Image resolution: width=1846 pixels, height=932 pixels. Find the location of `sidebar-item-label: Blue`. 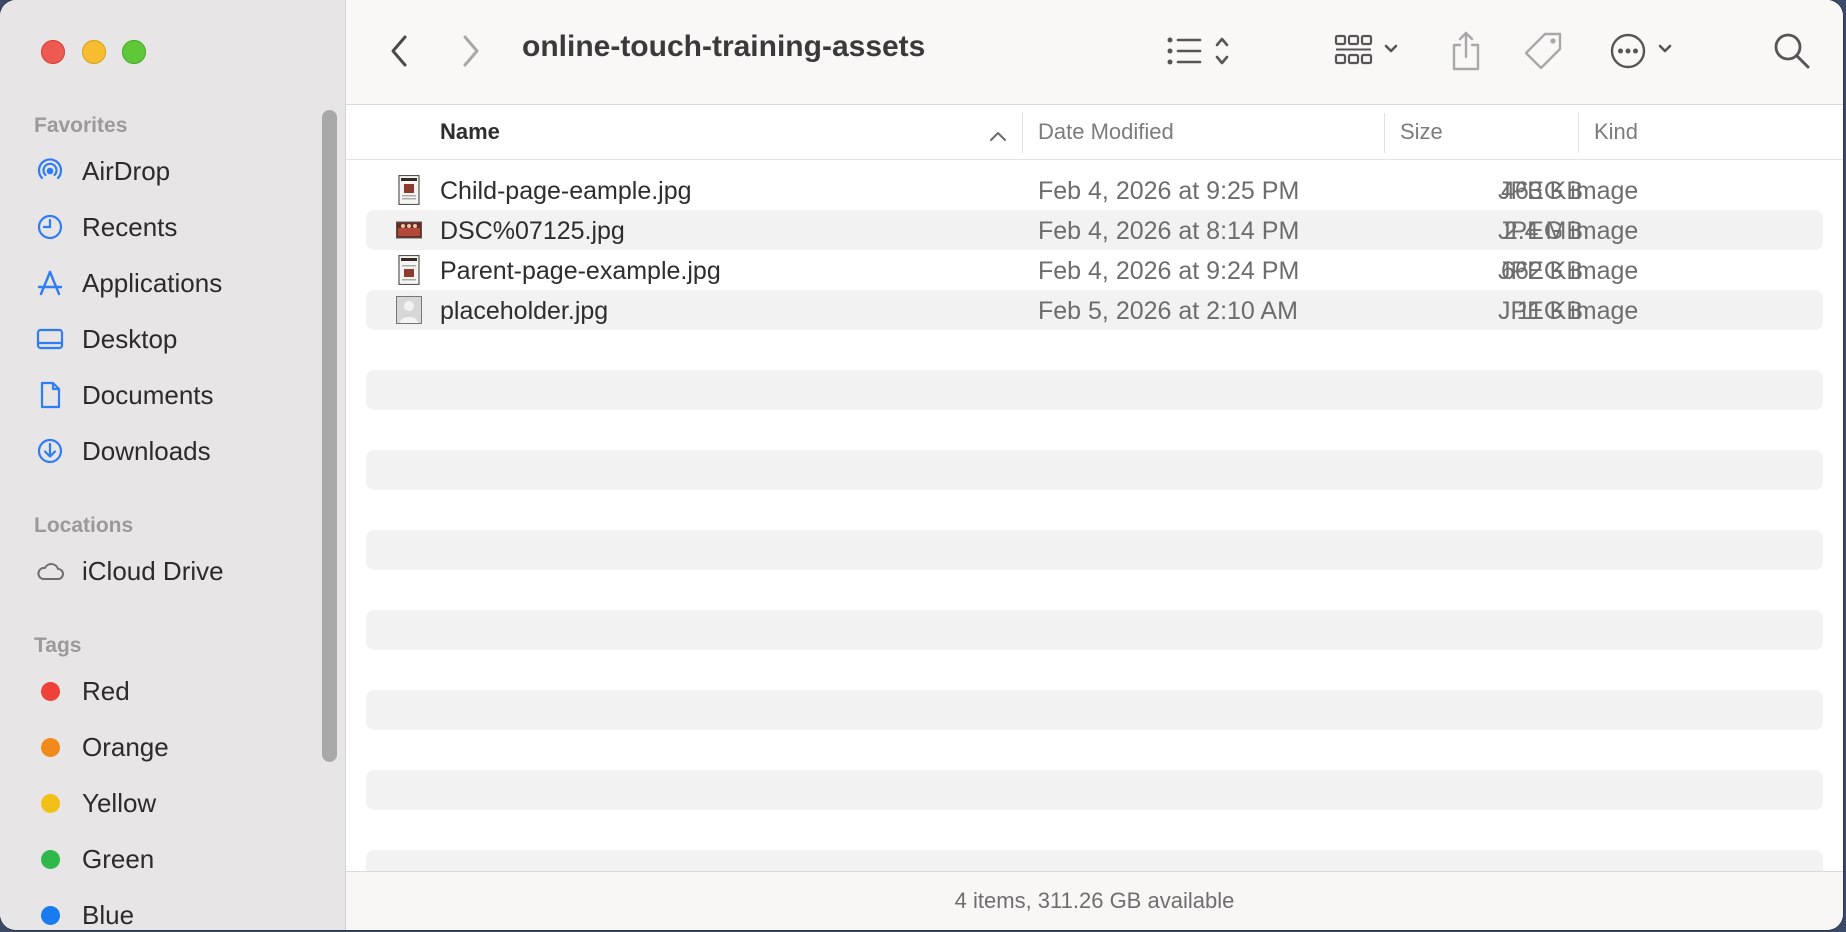

sidebar-item-label: Blue is located at coordinates (108, 914).